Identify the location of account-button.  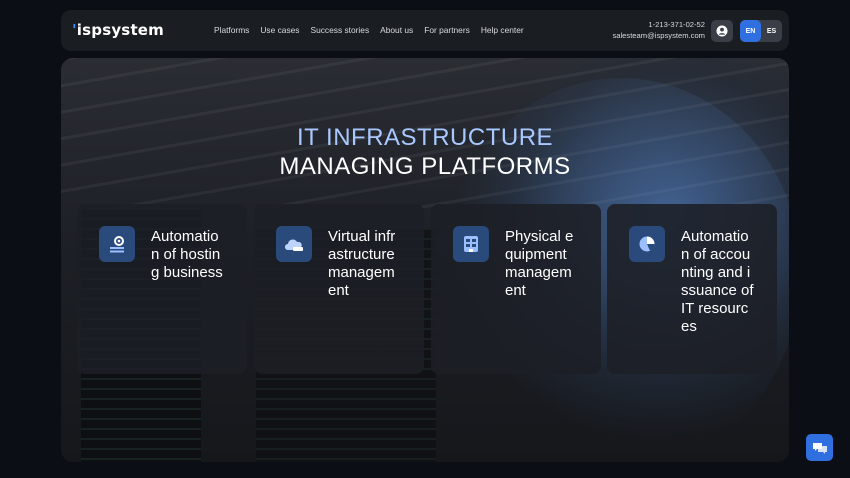
(722, 31).